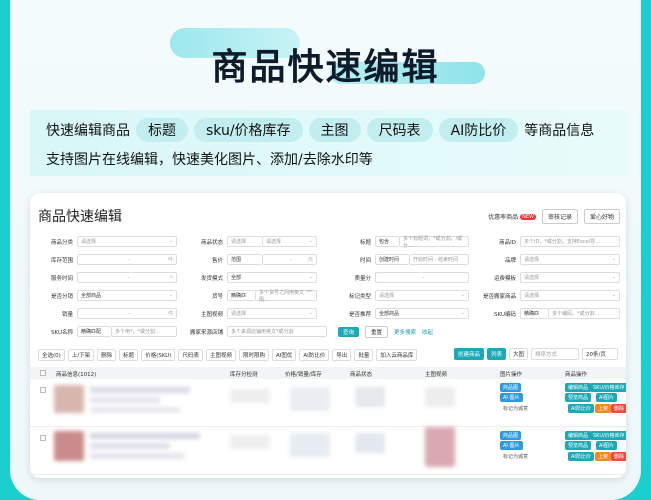 Image resolution: width=651 pixels, height=500 pixels. I want to click on sku-name-match-select: 精确匹配, so click(94, 331).